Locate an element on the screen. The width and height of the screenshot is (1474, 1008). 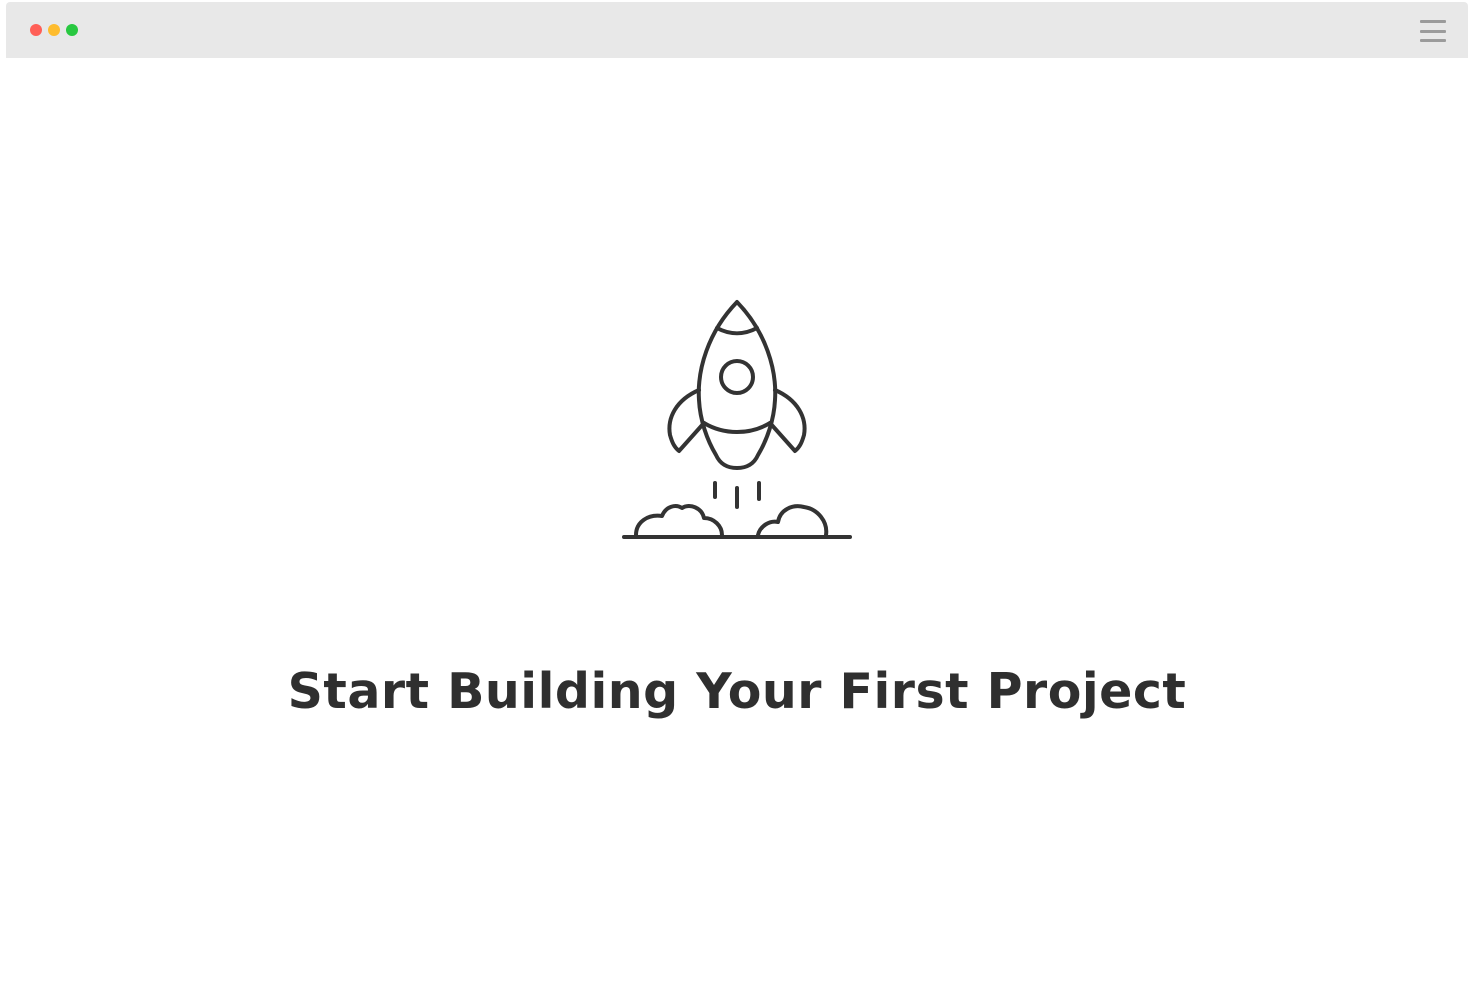
rocket-launch-icon is located at coordinates (737, 420).